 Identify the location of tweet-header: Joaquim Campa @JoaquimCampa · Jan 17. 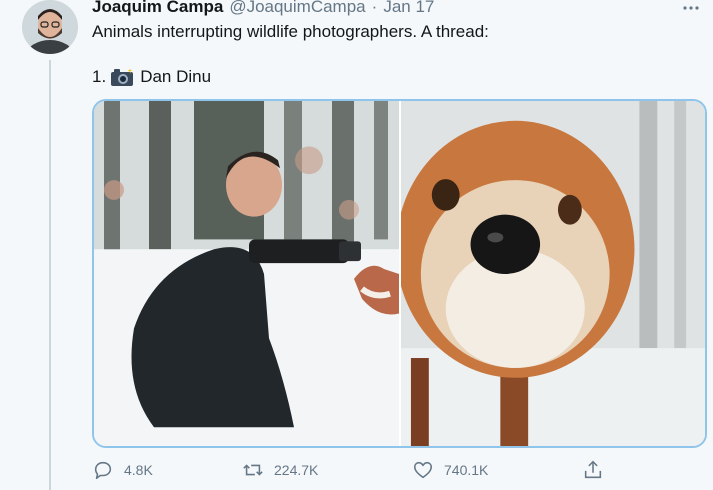
(263, 9).